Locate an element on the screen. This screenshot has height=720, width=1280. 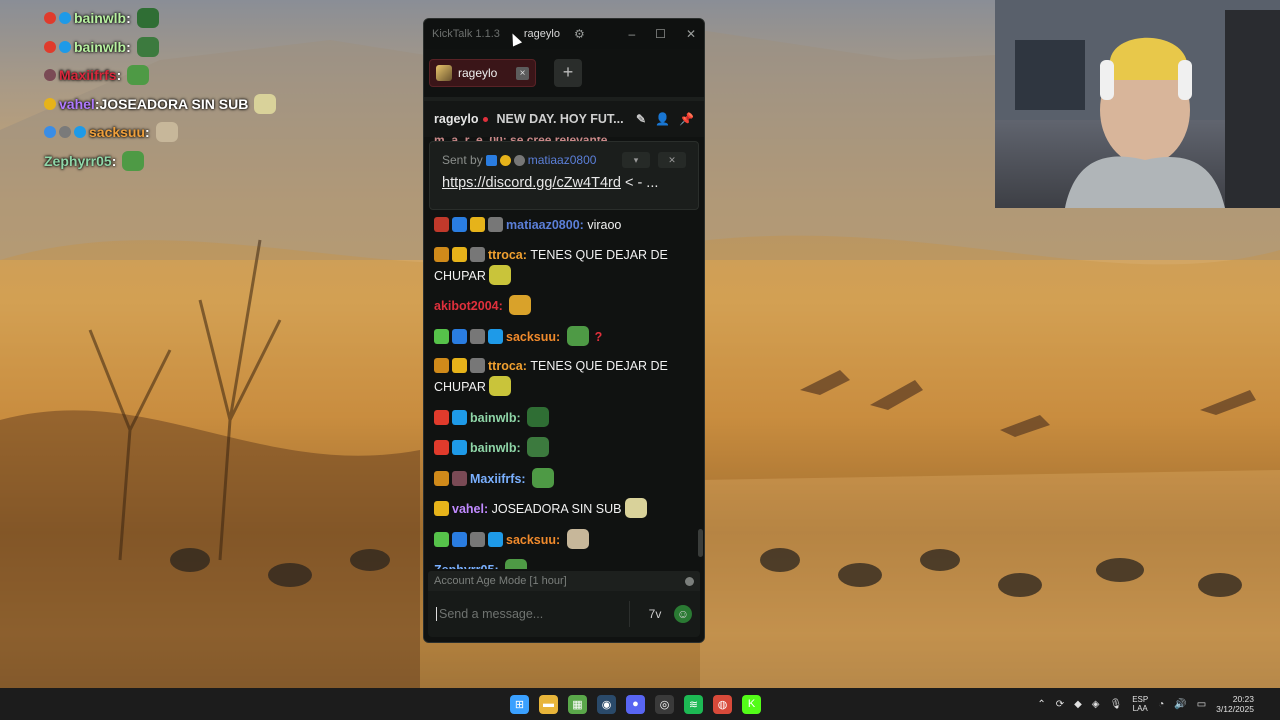
battery-icon: ▭ is located at coordinates (1201, 704).